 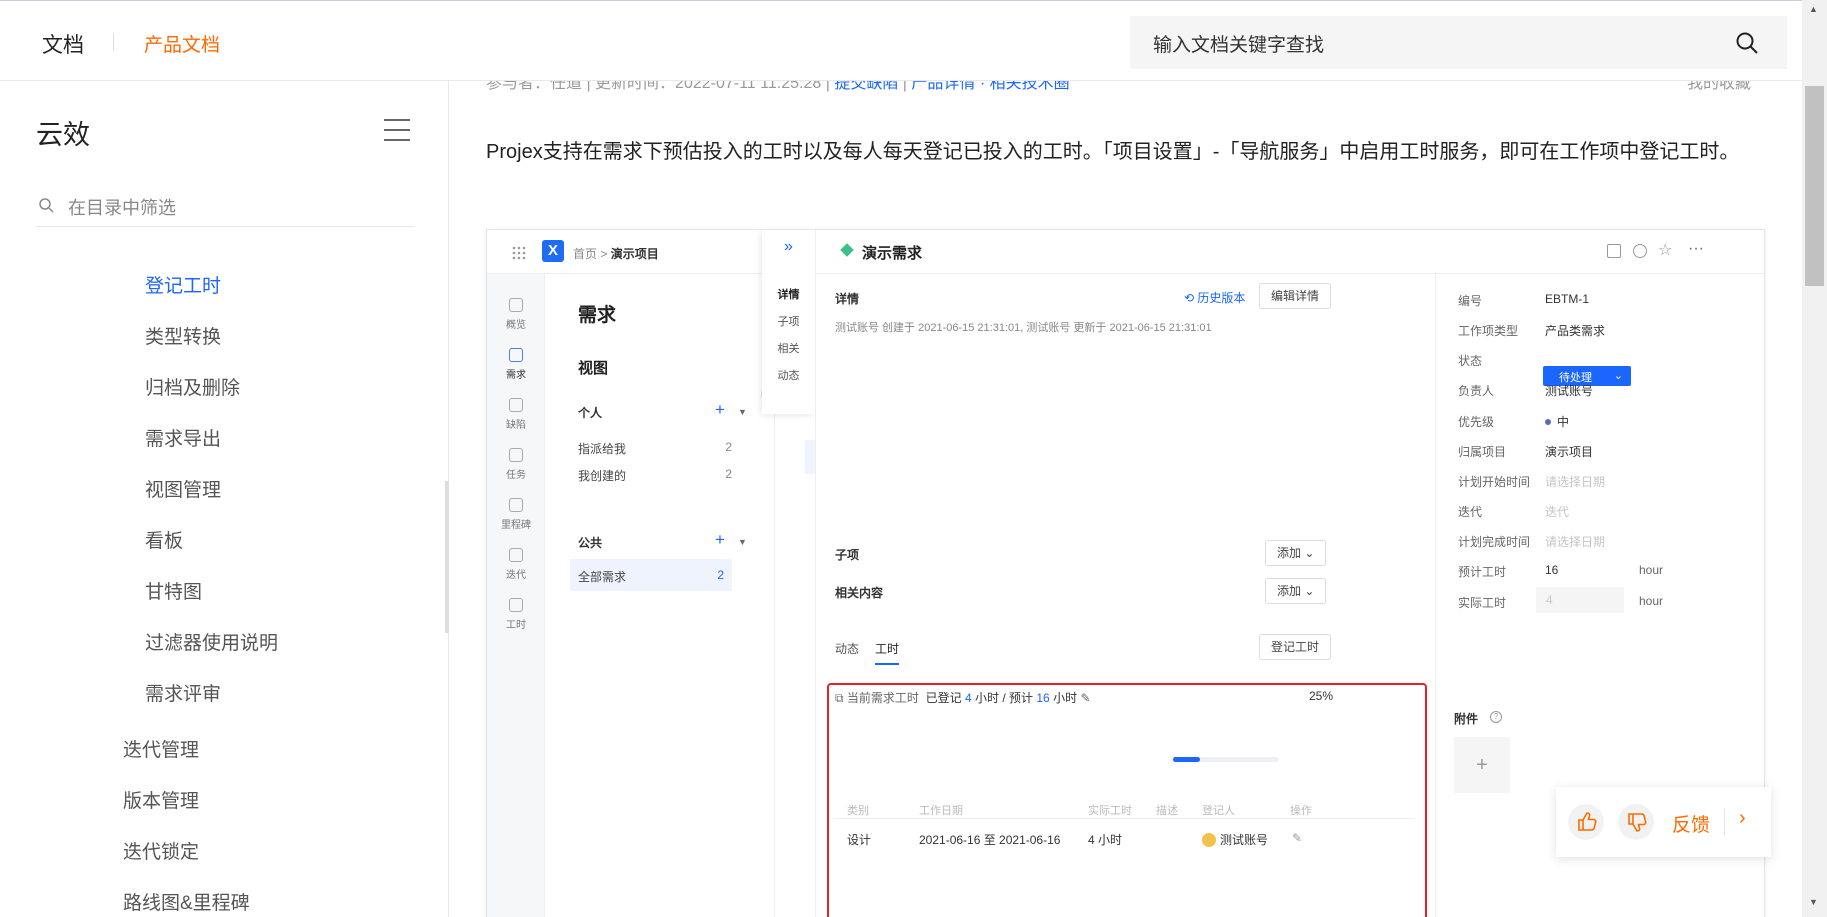 What do you see at coordinates (788, 295) in the screenshot?
I see `tab-details: 详情` at bounding box center [788, 295].